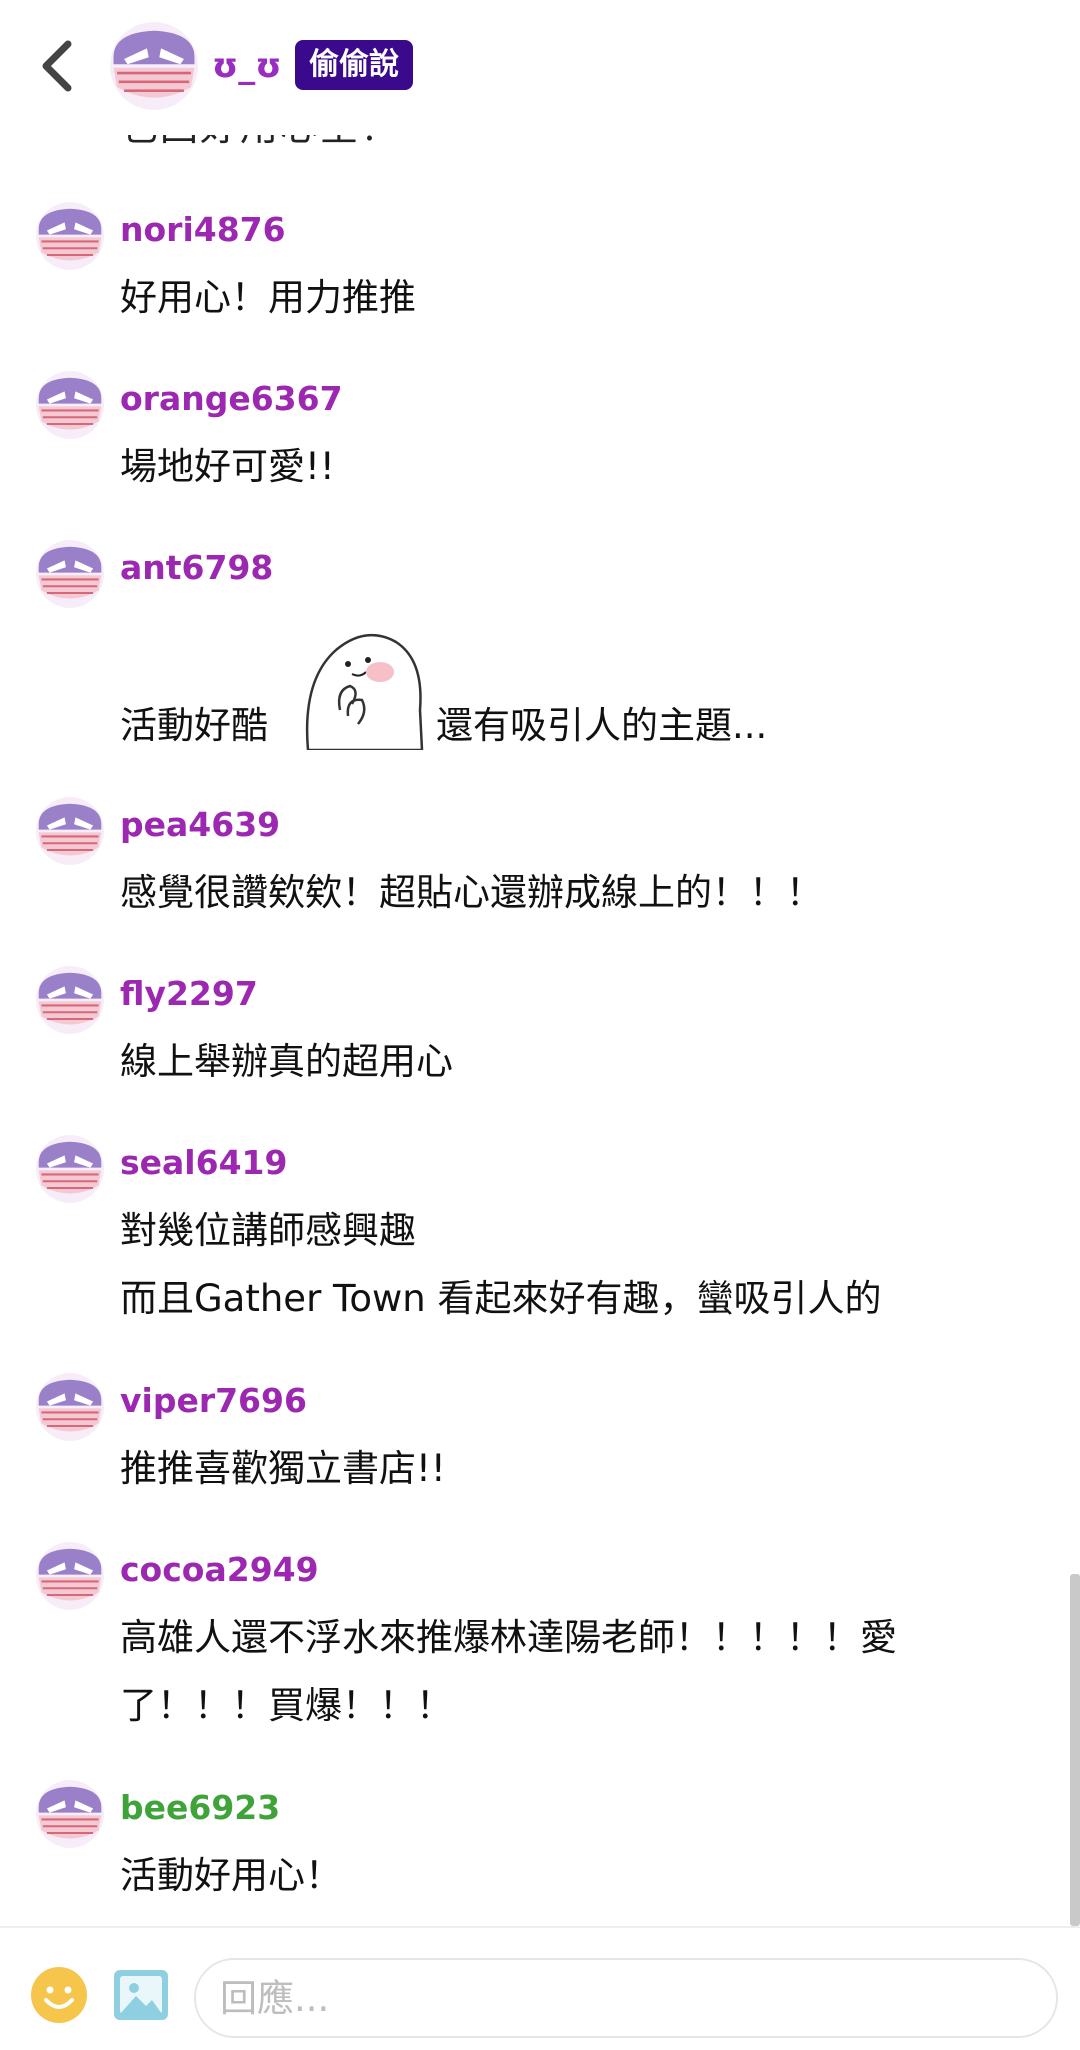 The height and width of the screenshot is (2050, 1080). I want to click on comment-username: fly2297, so click(189, 994).